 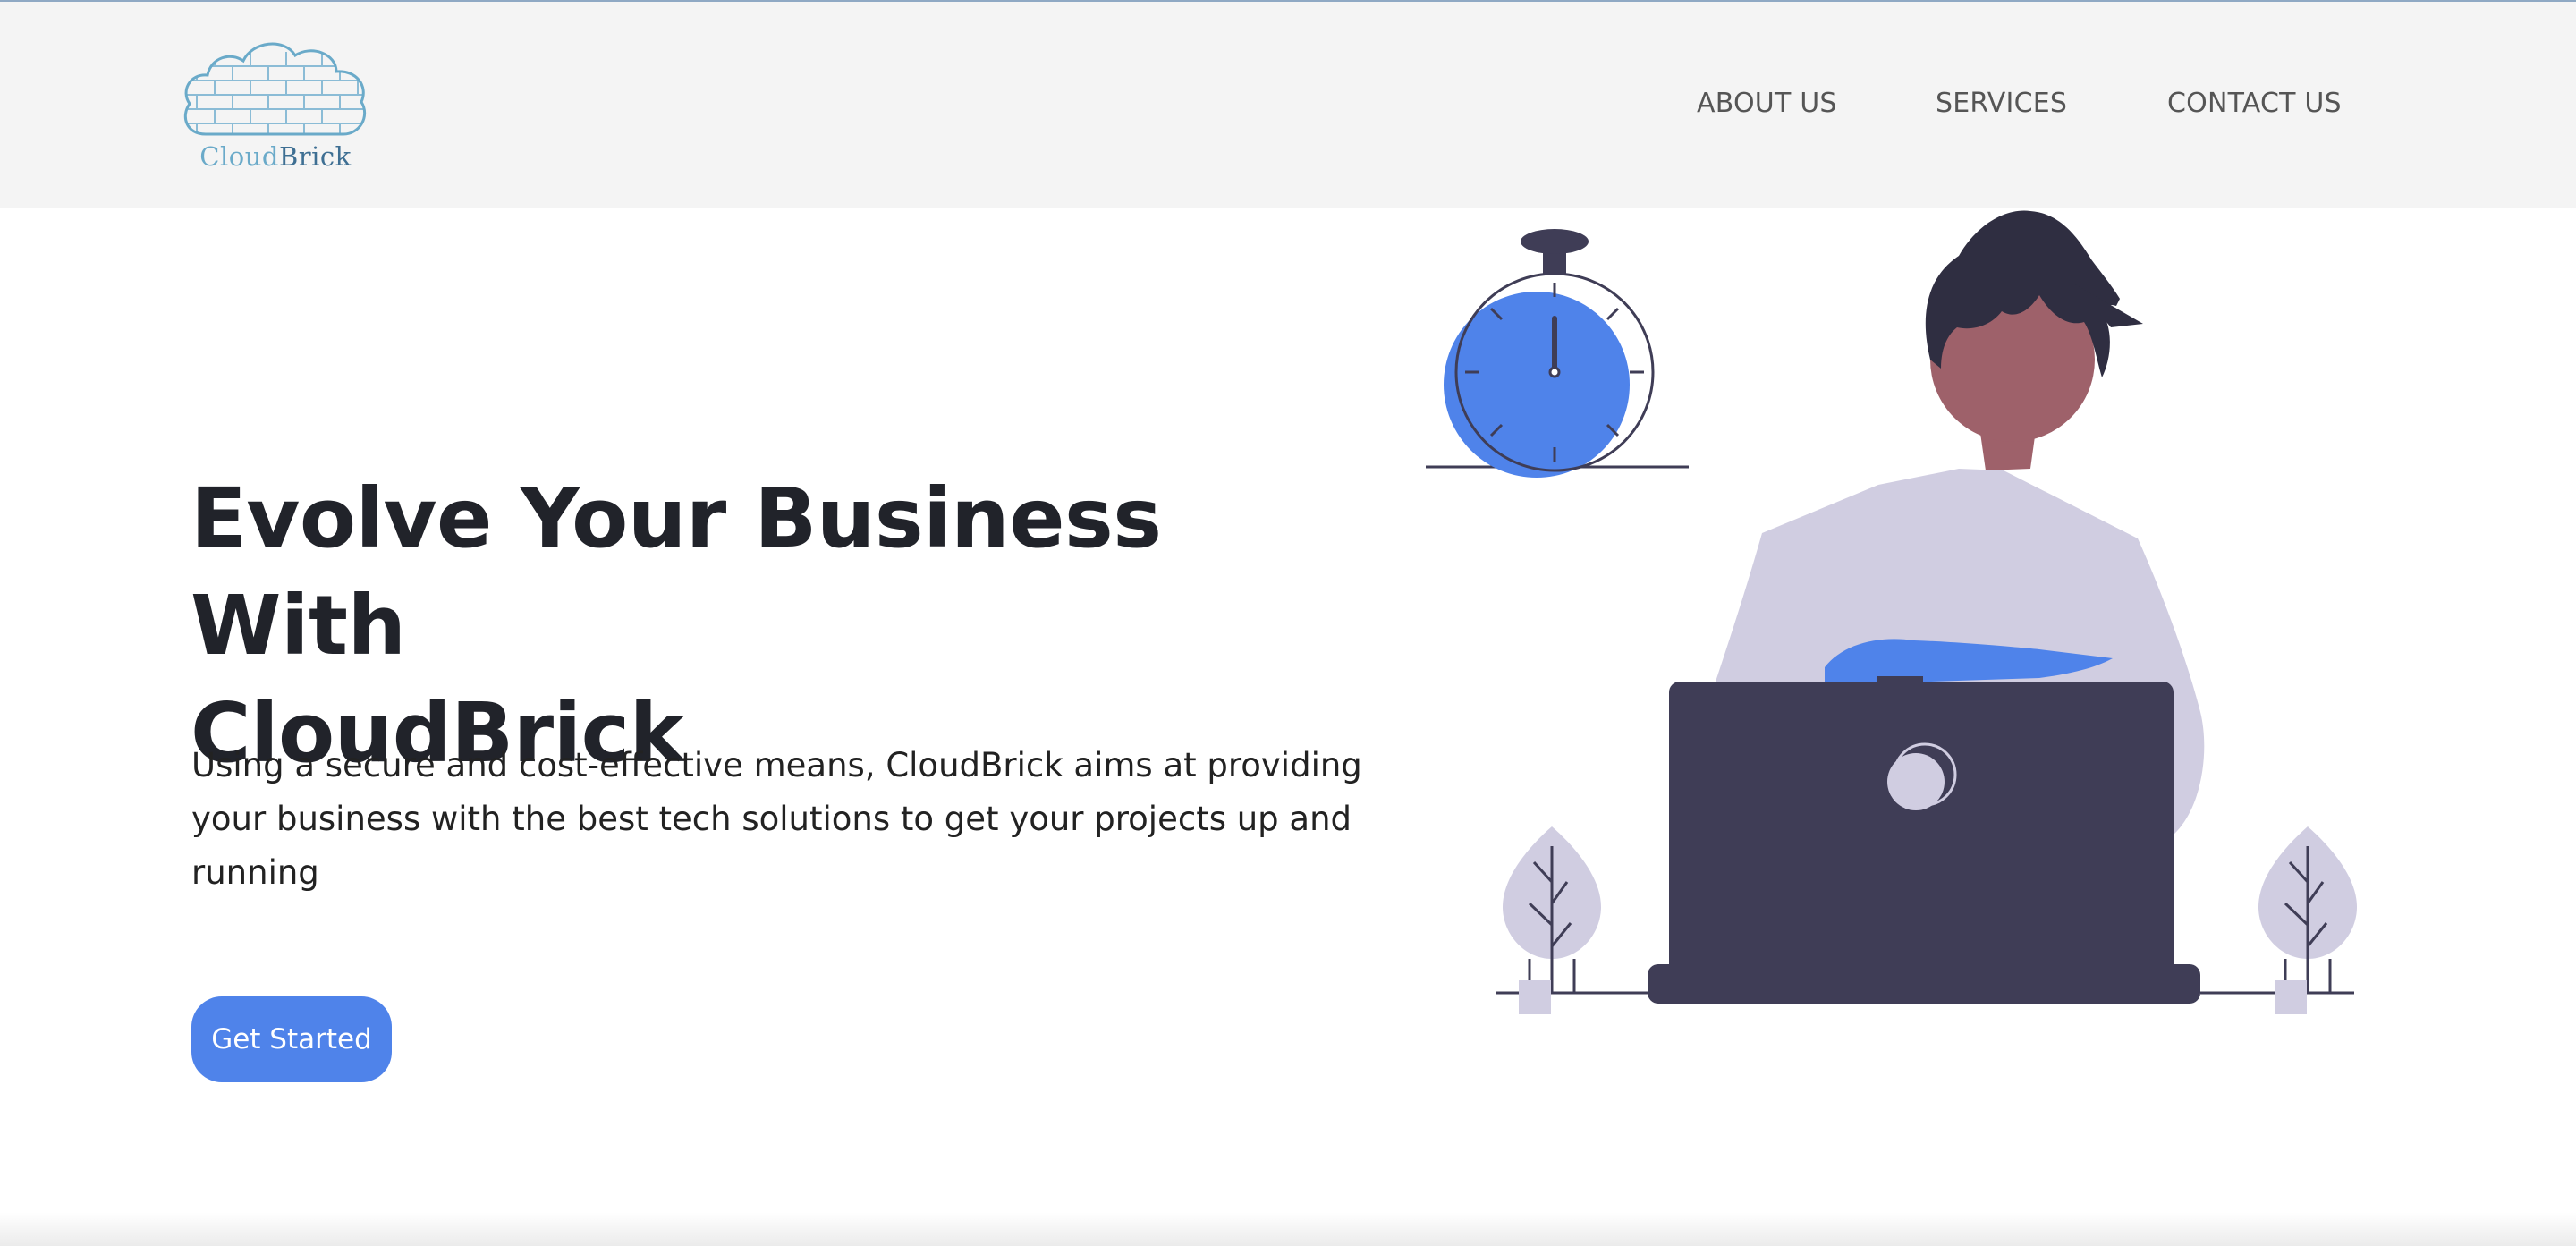 I want to click on brand-name: CloudBrick, so click(x=275, y=156).